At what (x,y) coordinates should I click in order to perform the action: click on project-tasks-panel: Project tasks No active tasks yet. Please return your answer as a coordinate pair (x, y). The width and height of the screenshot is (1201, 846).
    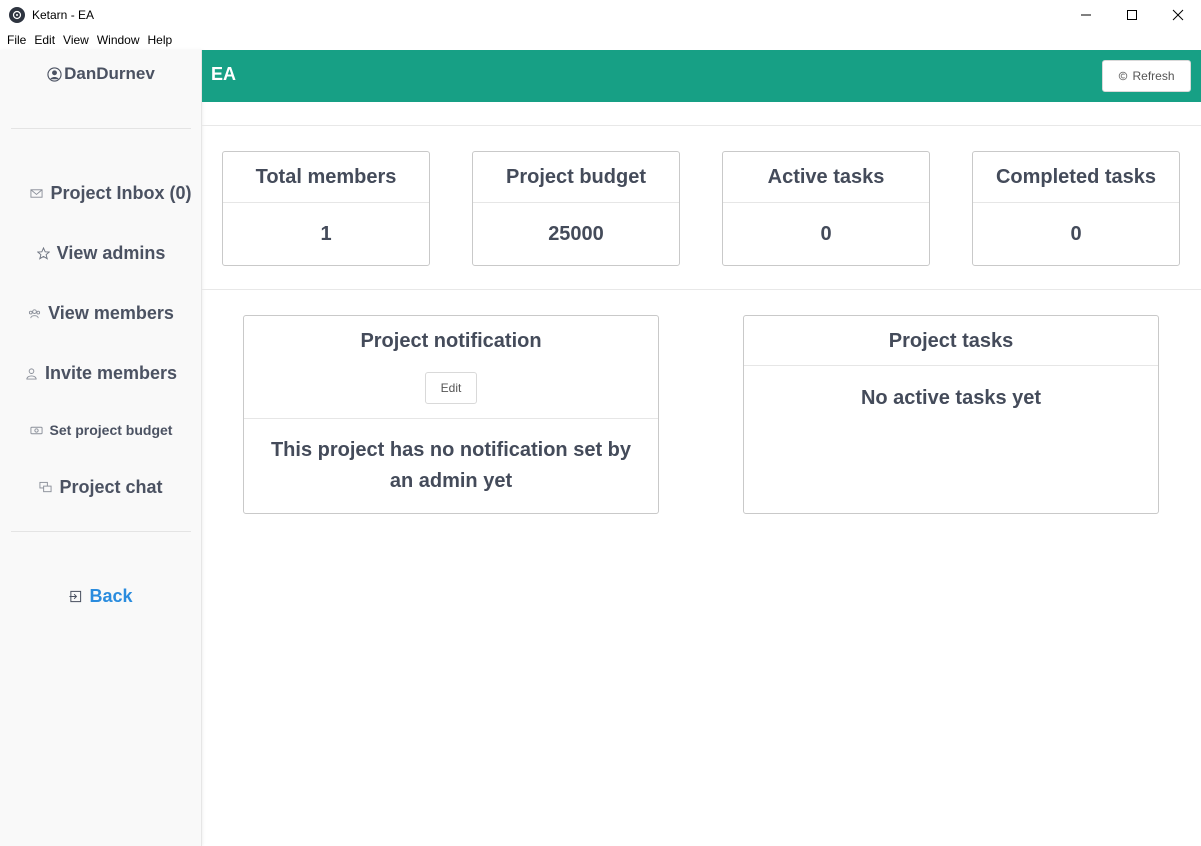
    Looking at the image, I should click on (951, 414).